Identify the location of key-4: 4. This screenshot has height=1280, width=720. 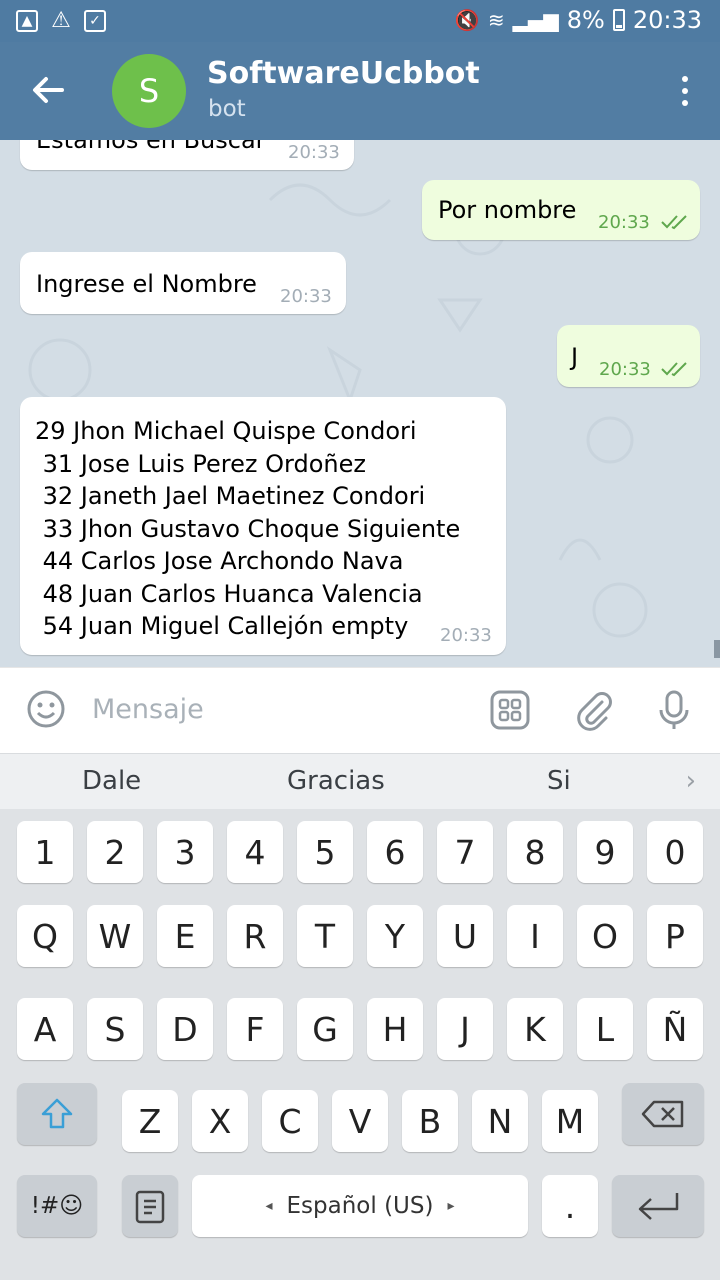
(255, 852).